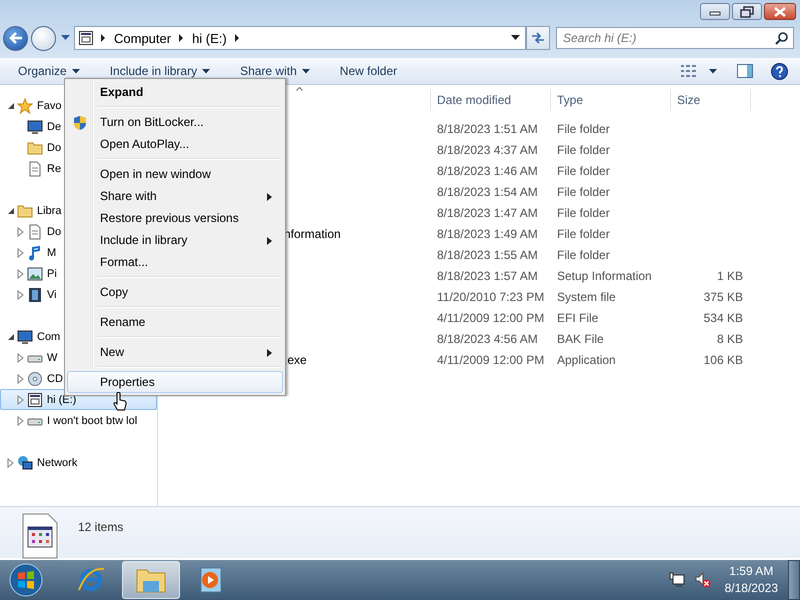 The image size is (800, 600). Describe the element at coordinates (312, 233) in the screenshot. I see `file-name: nformation` at that location.